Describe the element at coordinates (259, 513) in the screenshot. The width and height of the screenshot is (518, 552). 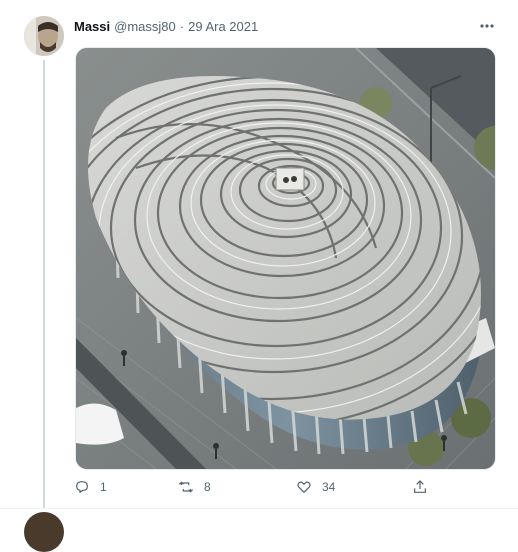
I see `next-tweet-divider` at that location.